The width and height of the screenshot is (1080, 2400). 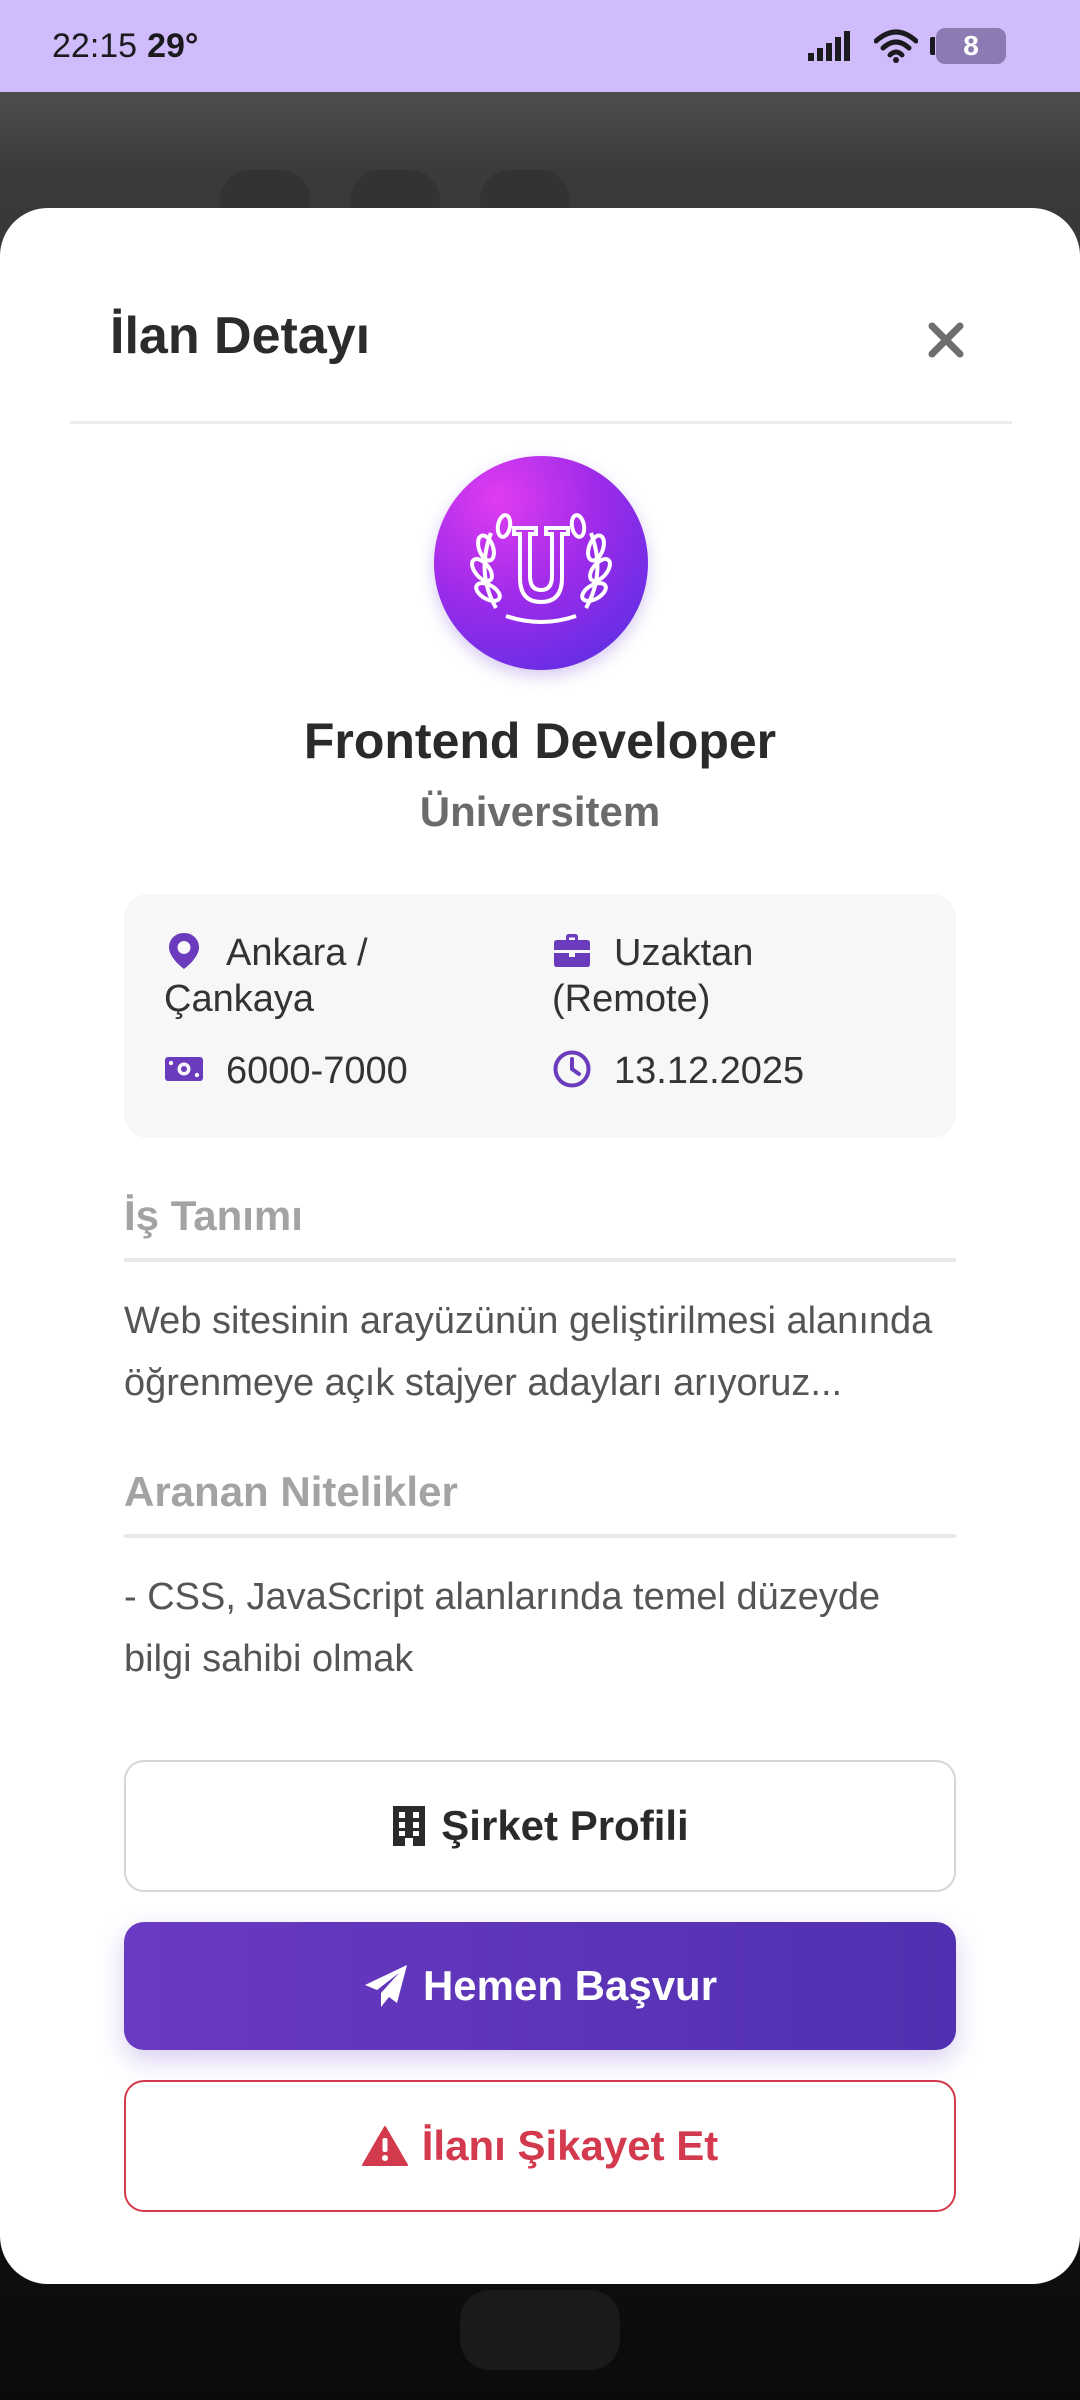 I want to click on company-profile-button: Şirket Profili, so click(x=540, y=1826).